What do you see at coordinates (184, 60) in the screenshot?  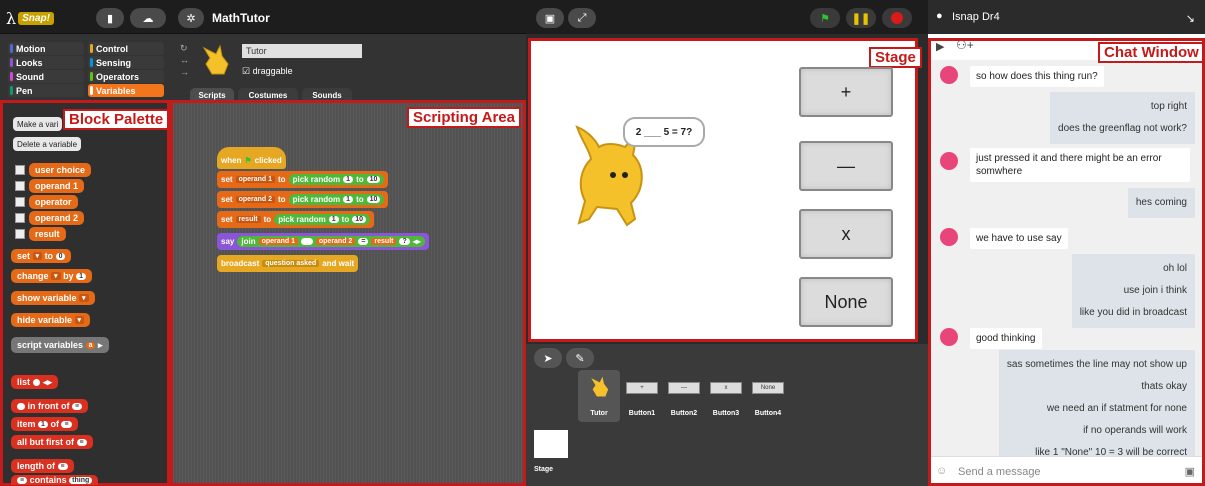 I see `rotation-style-icons: ↻ ↔ →` at bounding box center [184, 60].